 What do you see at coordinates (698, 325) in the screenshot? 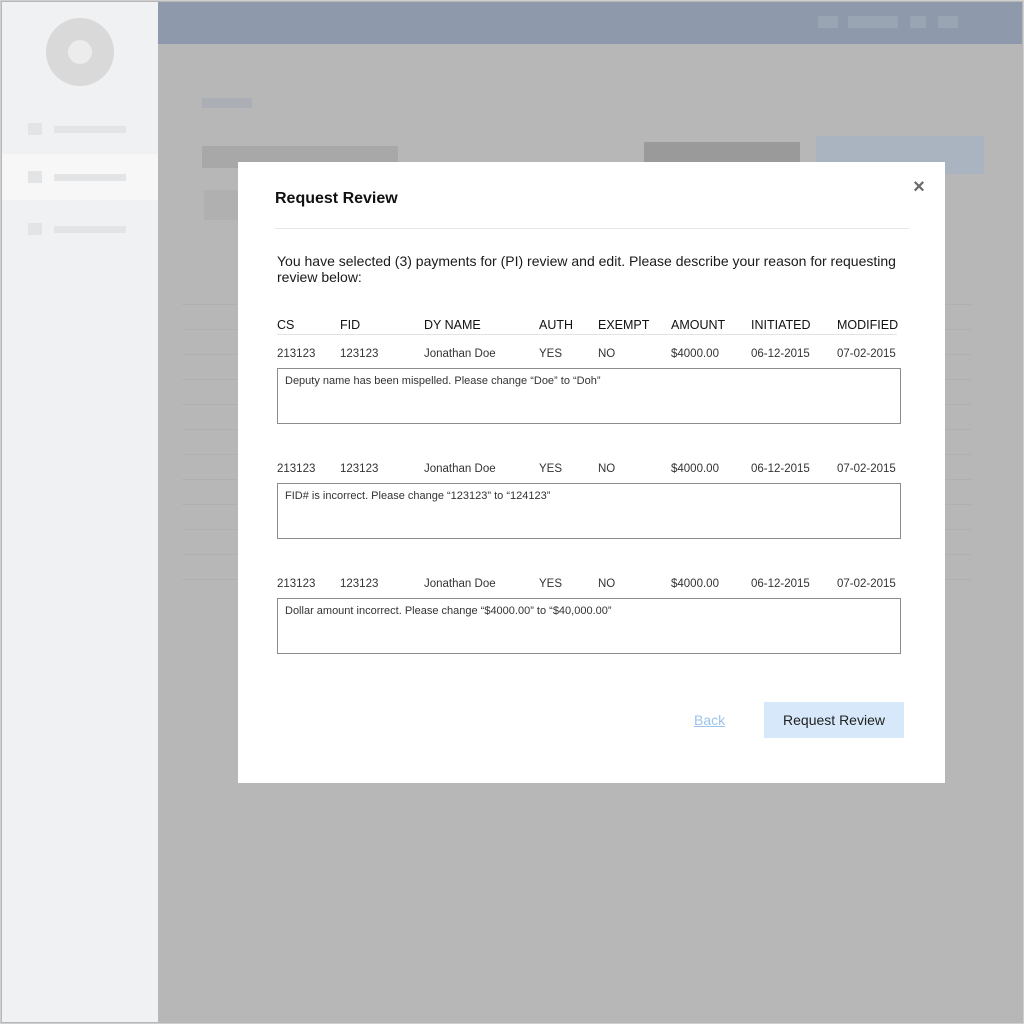
I see `column-header-amount: AMOUNT` at bounding box center [698, 325].